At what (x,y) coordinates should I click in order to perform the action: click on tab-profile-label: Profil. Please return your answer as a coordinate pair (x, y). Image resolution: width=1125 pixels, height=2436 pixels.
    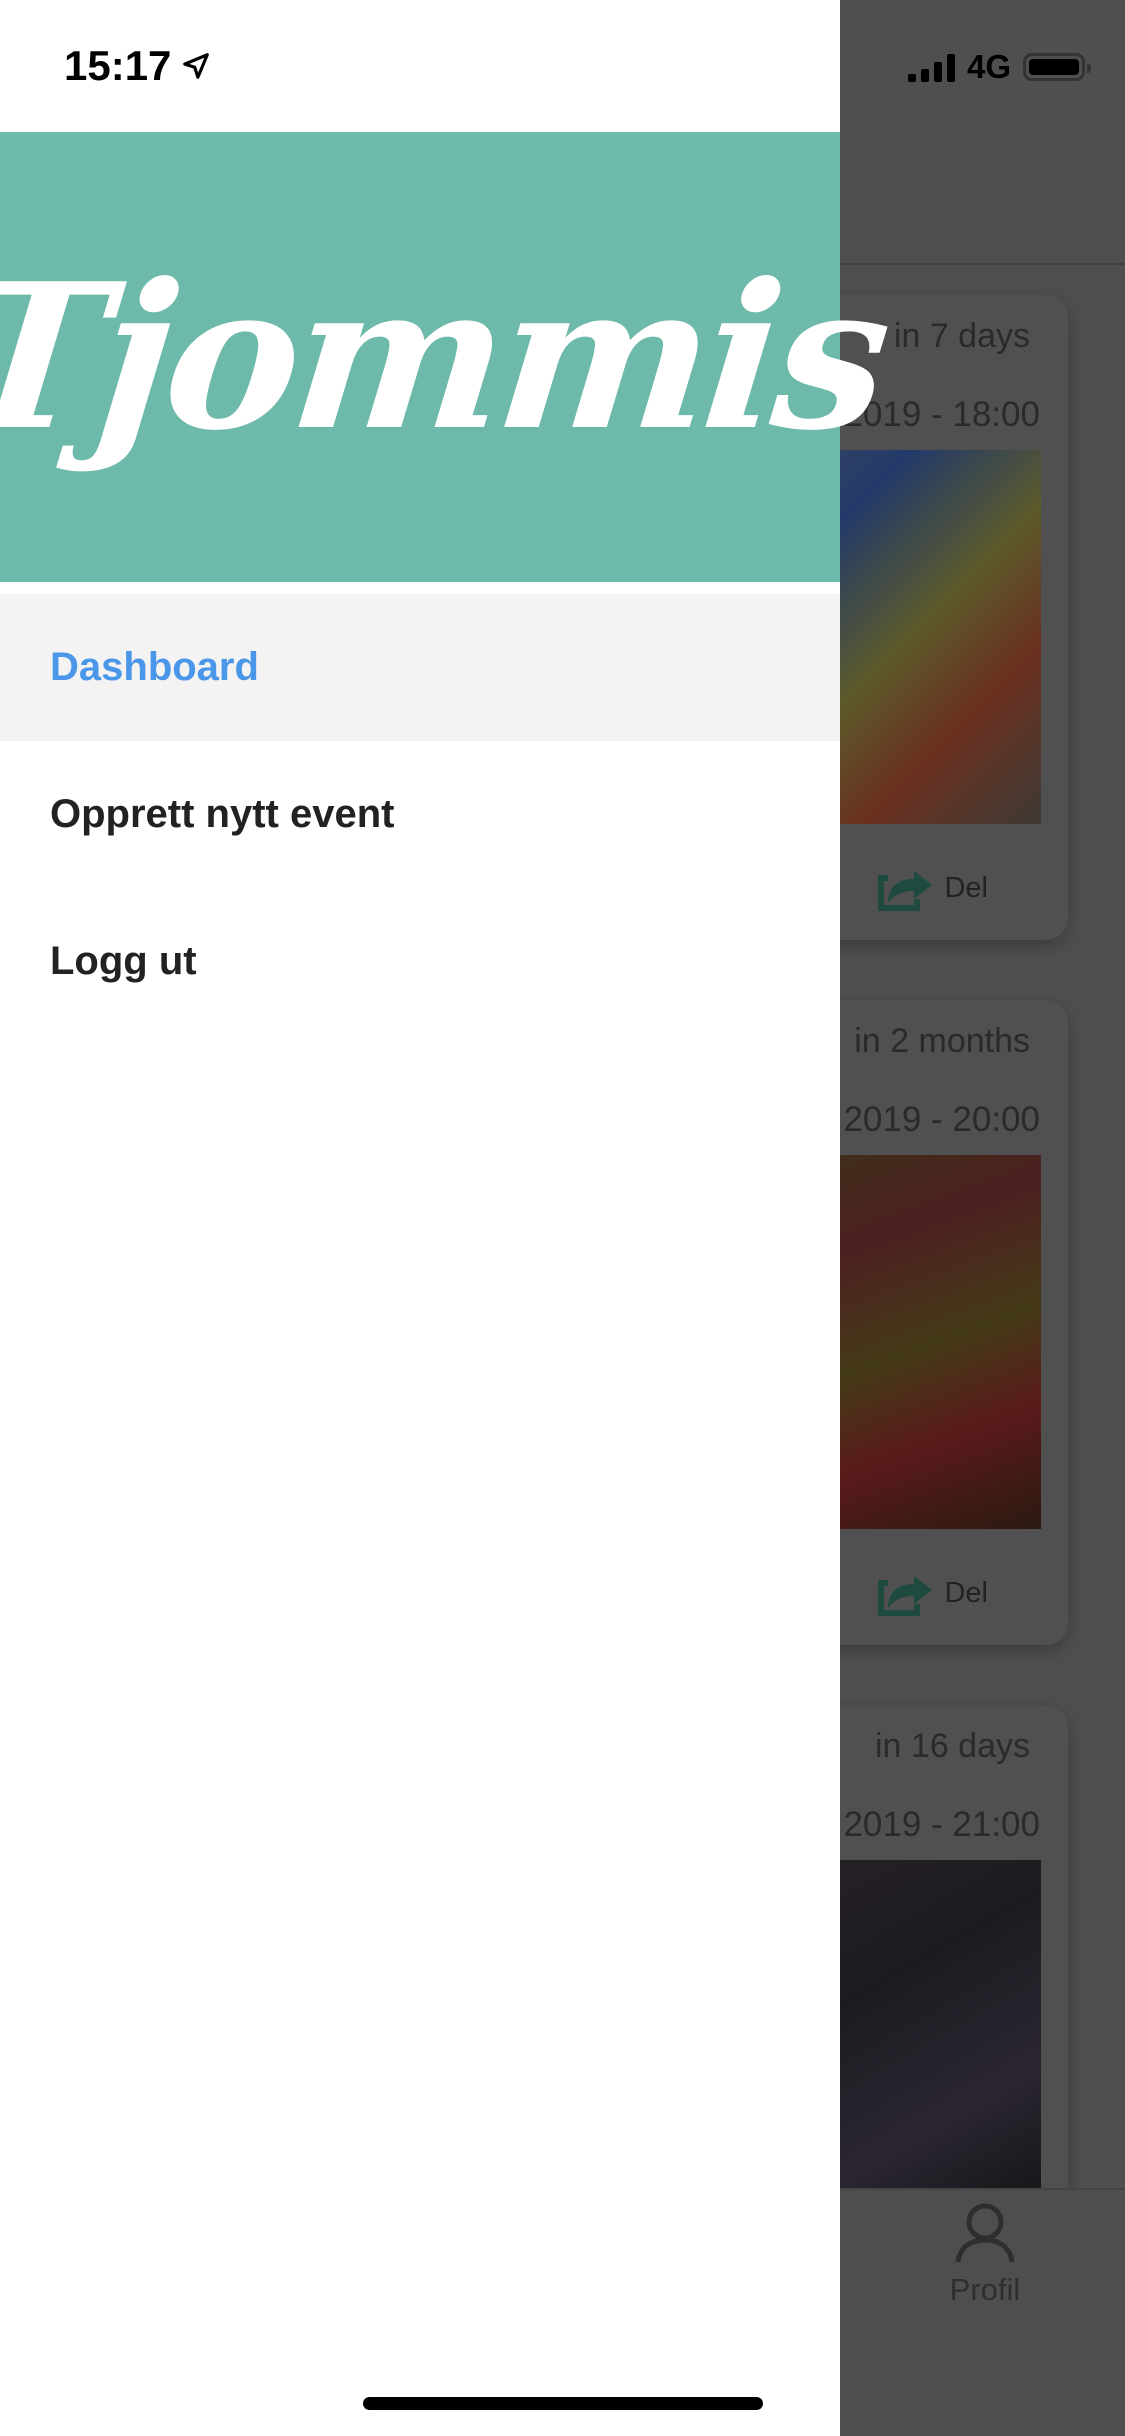
    Looking at the image, I should click on (985, 2289).